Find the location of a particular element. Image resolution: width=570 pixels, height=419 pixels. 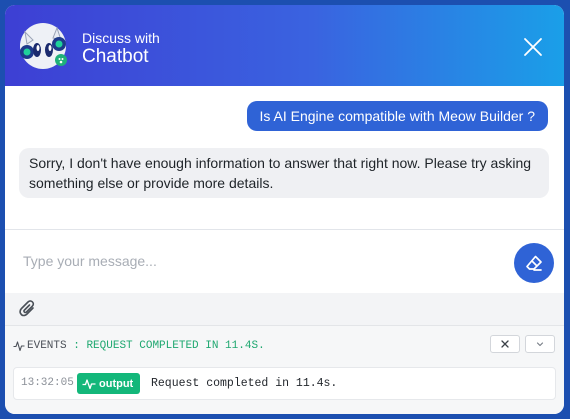

eraser-icon is located at coordinates (534, 263).